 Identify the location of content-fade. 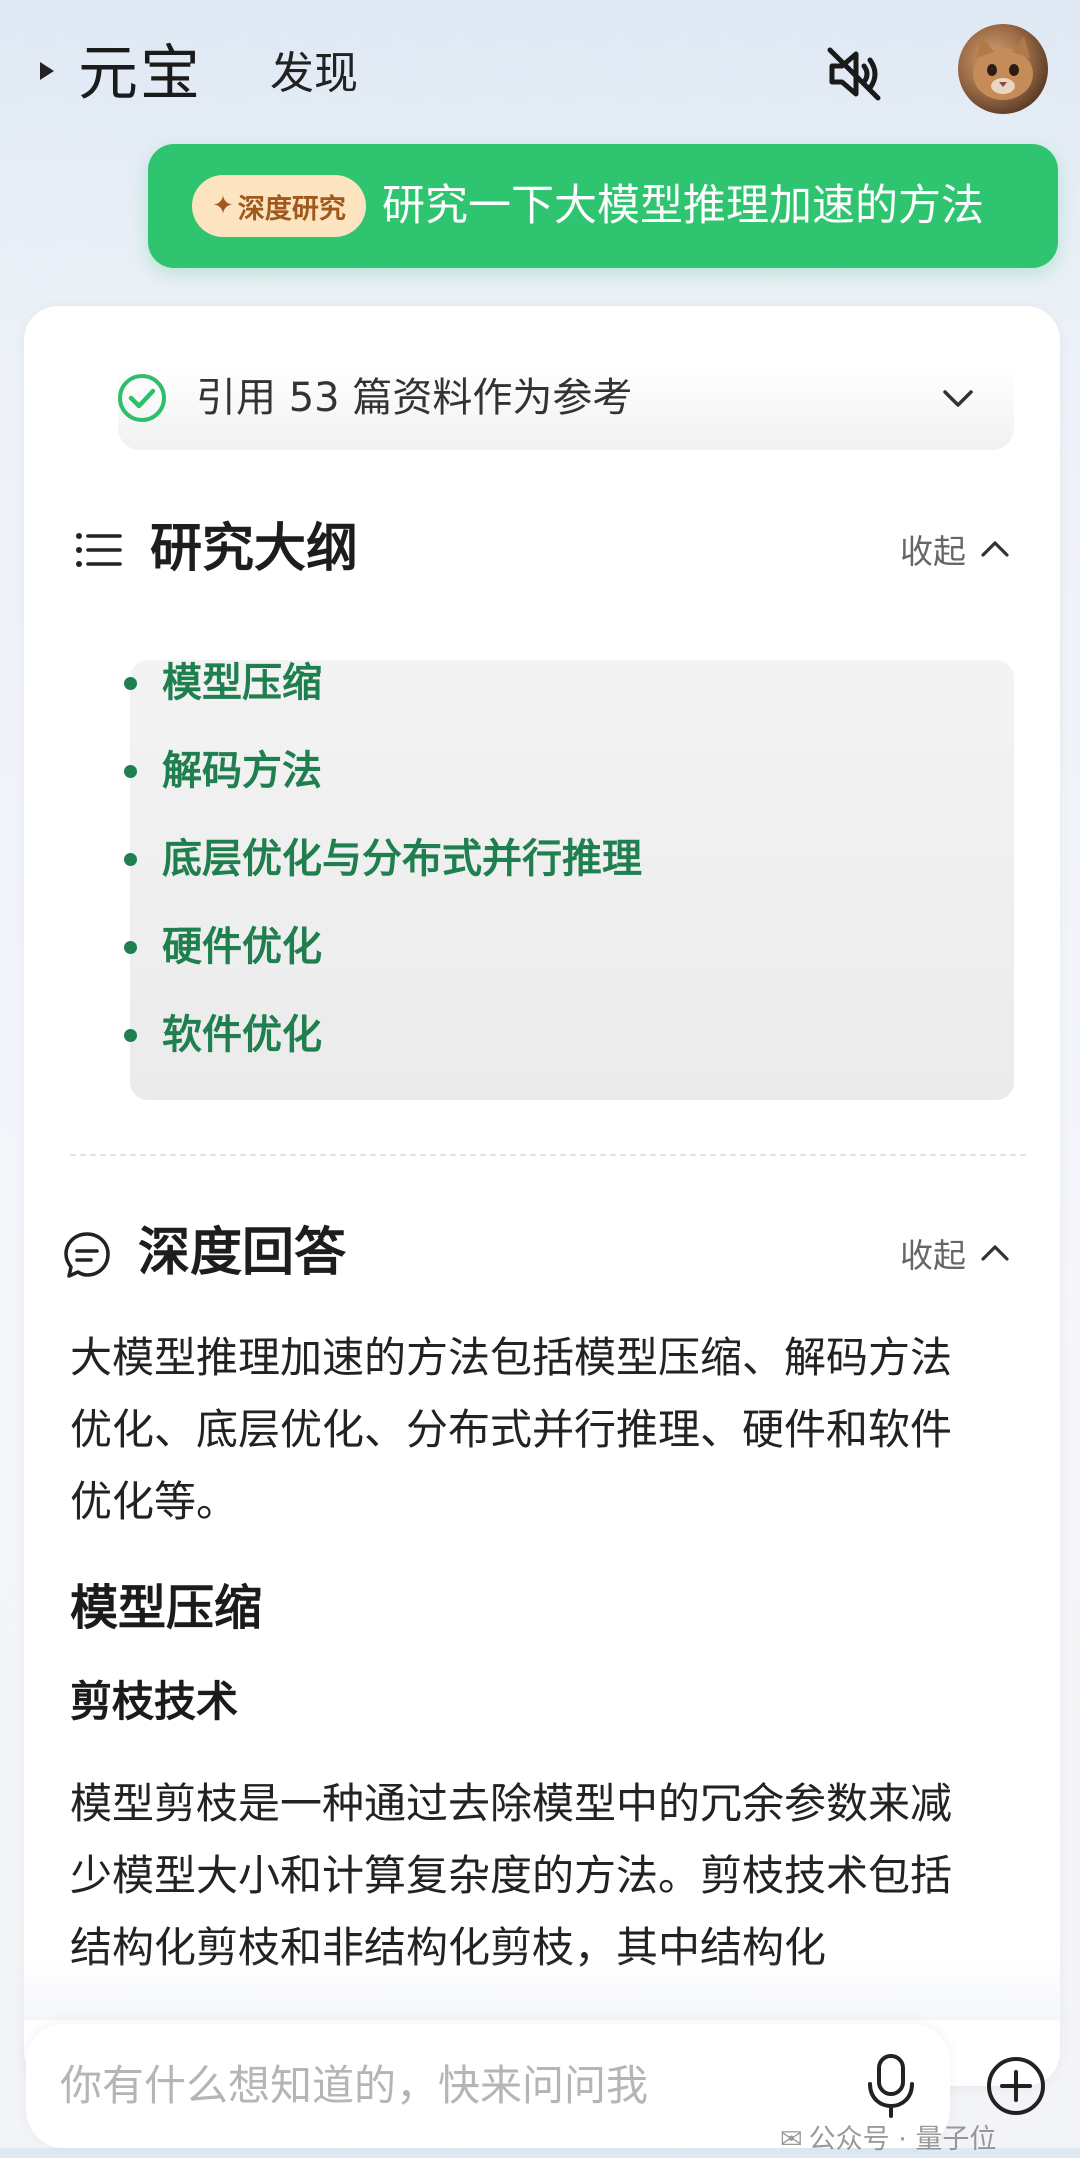
(542, 1990).